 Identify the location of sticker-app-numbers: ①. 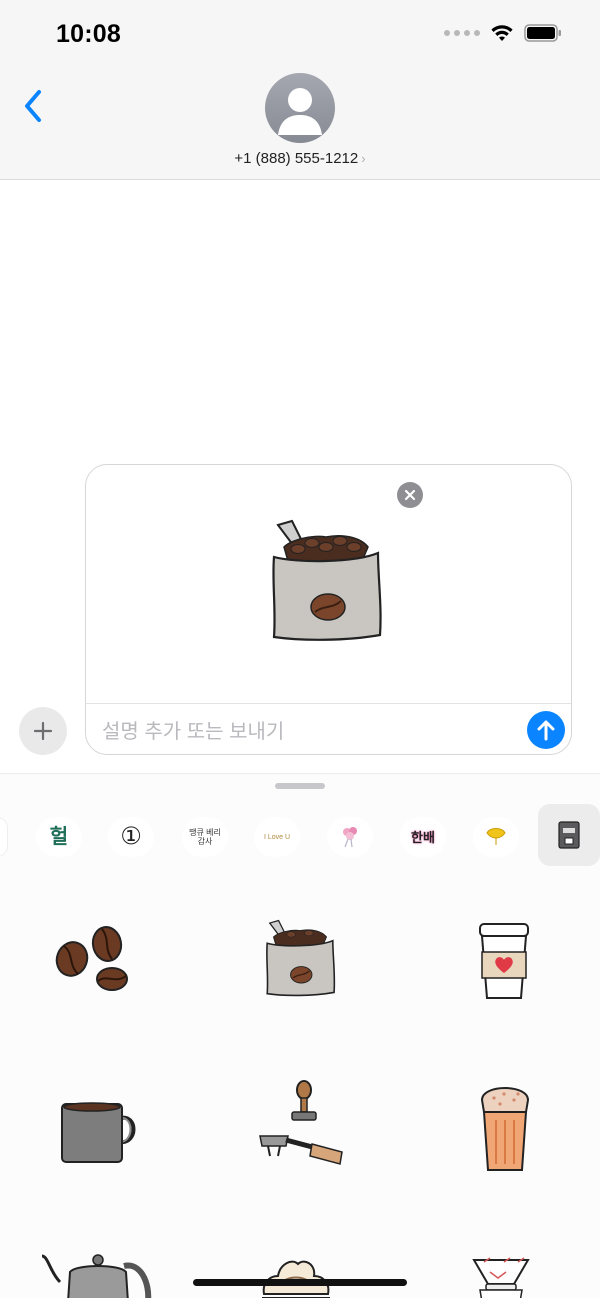
(131, 837).